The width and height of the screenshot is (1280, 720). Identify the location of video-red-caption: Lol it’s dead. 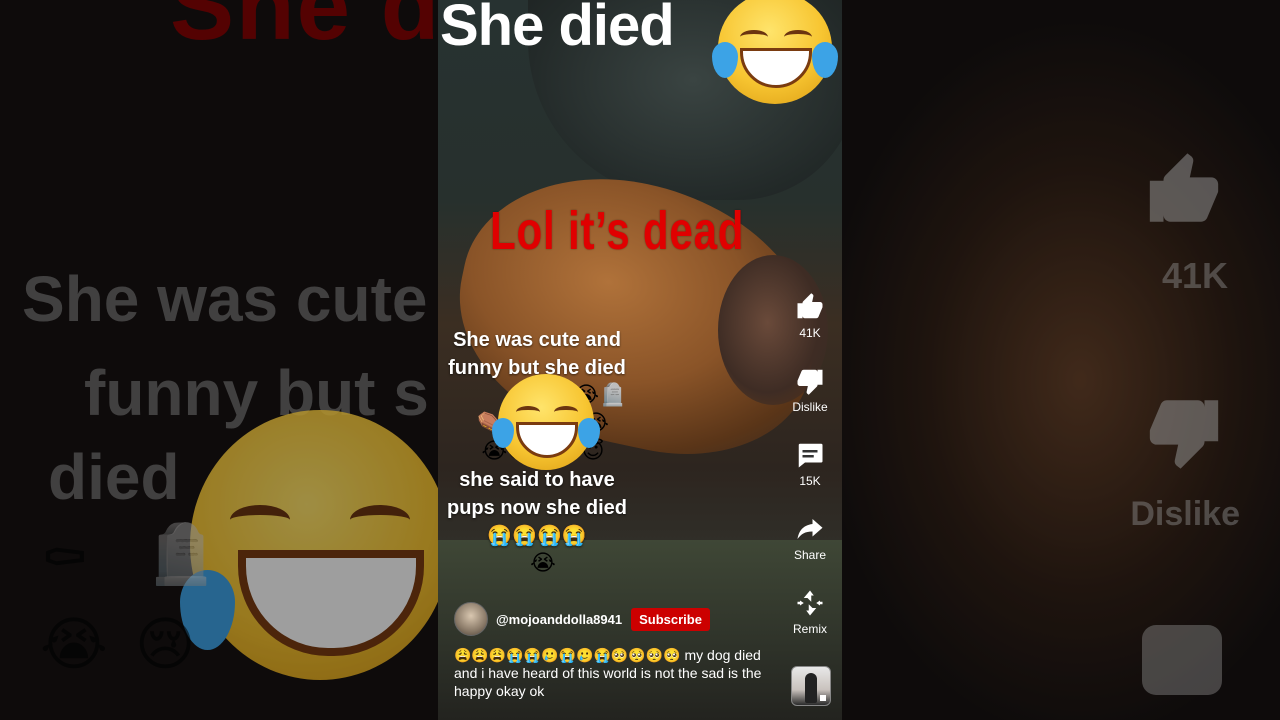
(617, 231).